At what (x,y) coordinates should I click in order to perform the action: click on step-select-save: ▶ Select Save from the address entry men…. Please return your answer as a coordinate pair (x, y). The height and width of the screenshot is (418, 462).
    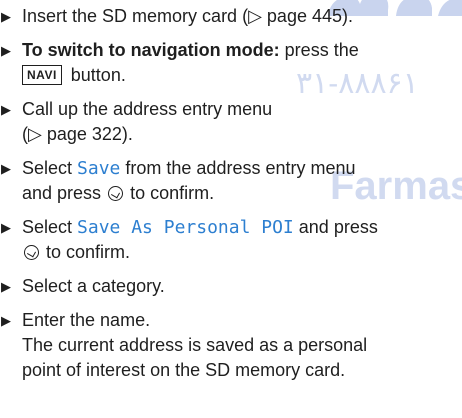
    Looking at the image, I should click on (231, 181).